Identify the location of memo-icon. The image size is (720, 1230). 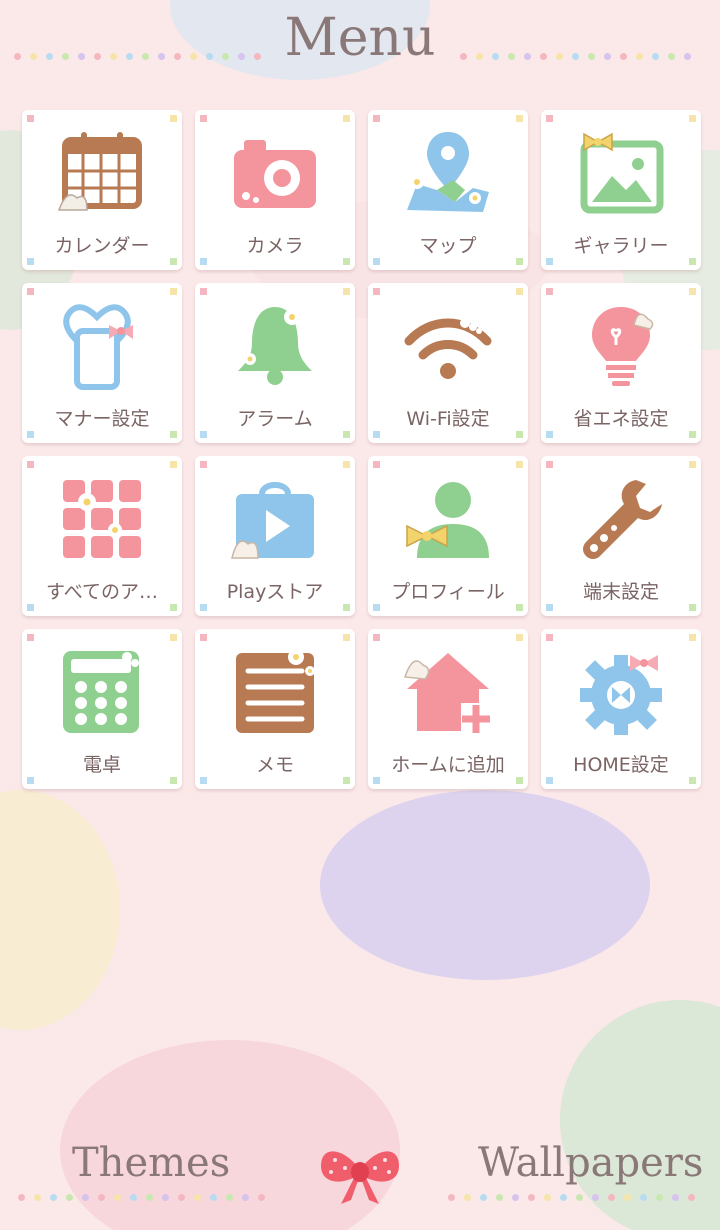
(275, 691).